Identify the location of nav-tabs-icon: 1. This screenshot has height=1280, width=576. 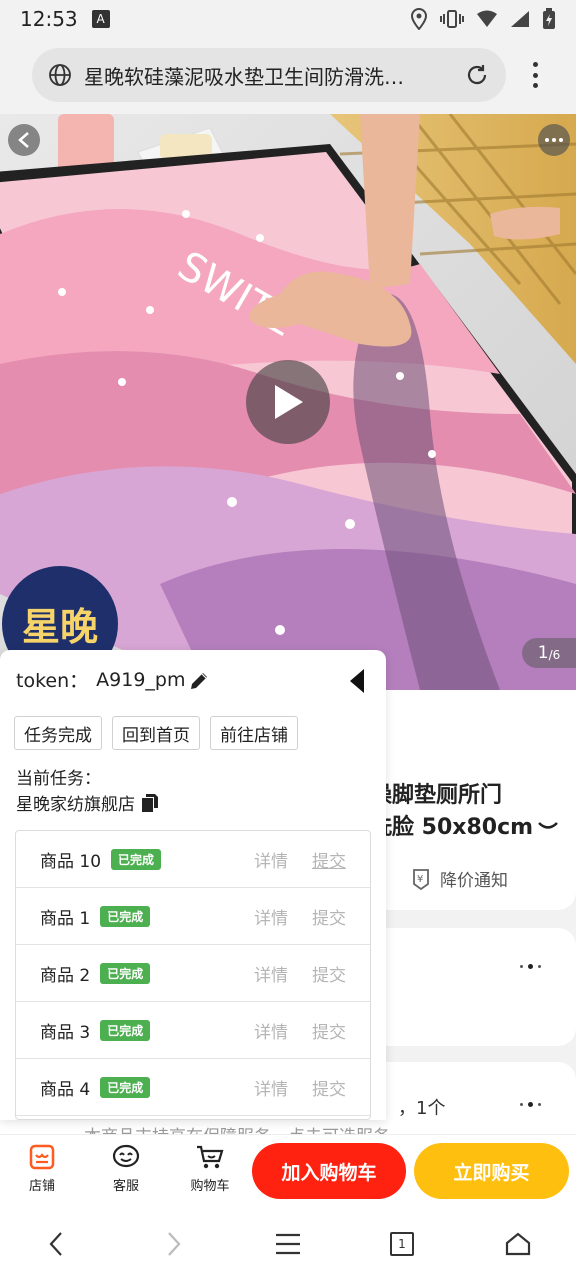
(402, 1244).